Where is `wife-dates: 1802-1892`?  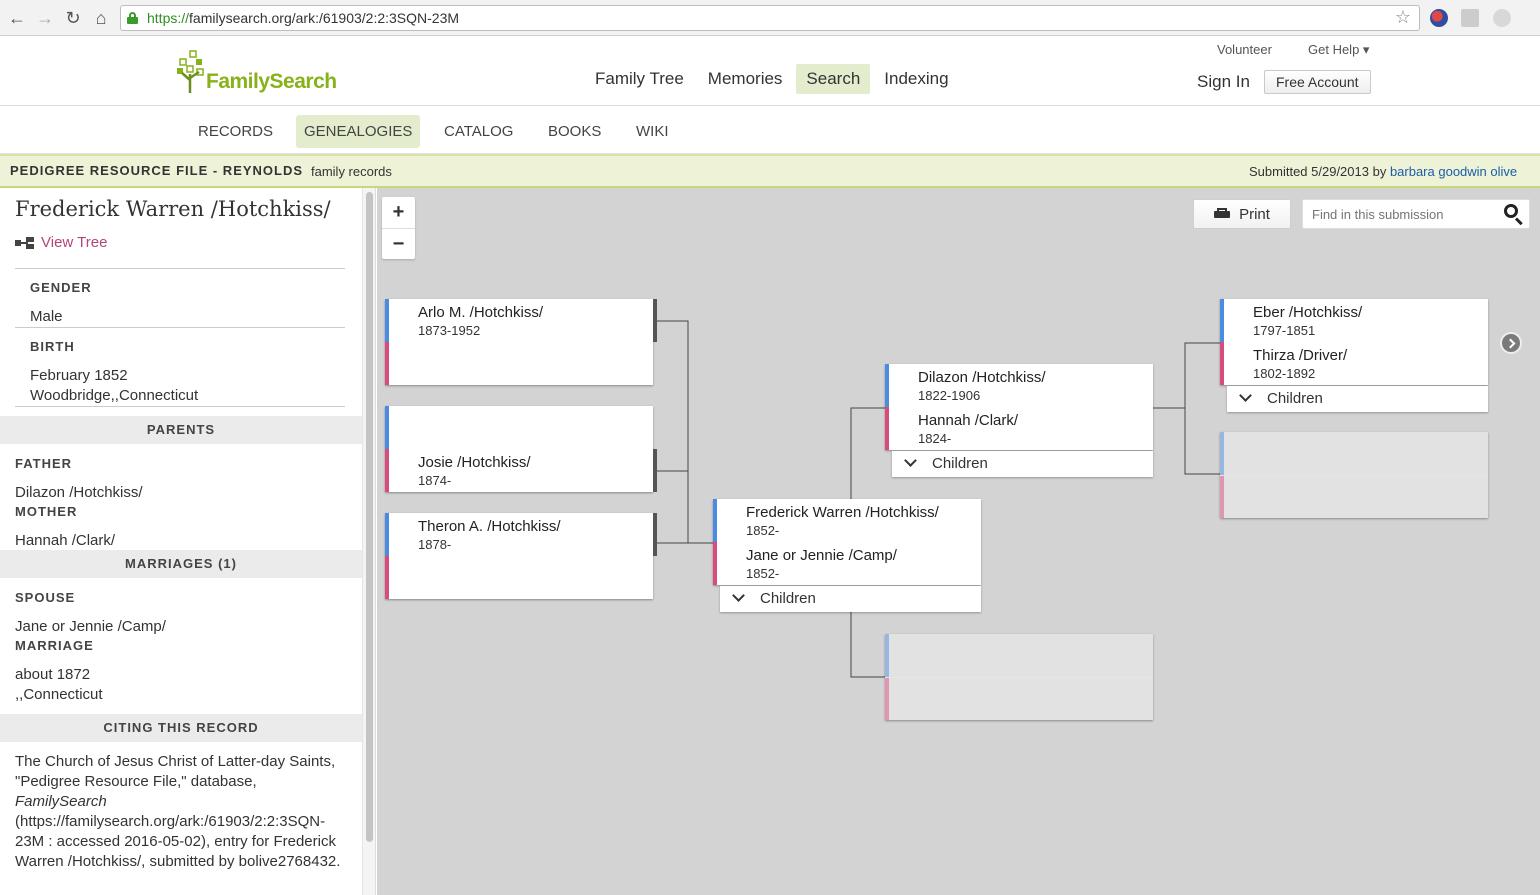
wife-dates: 1802-1892 is located at coordinates (1284, 373).